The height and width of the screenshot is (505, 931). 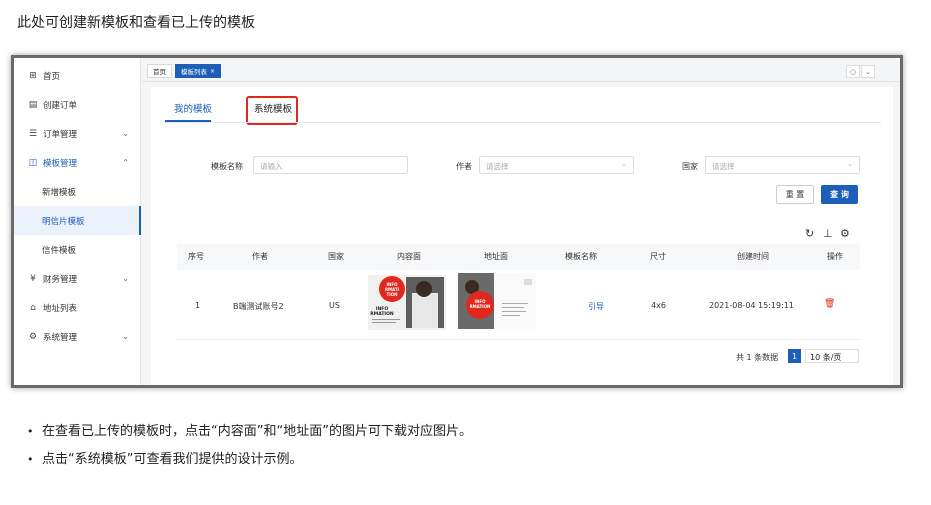 What do you see at coordinates (839, 194) in the screenshot?
I see `query-button: 查 询` at bounding box center [839, 194].